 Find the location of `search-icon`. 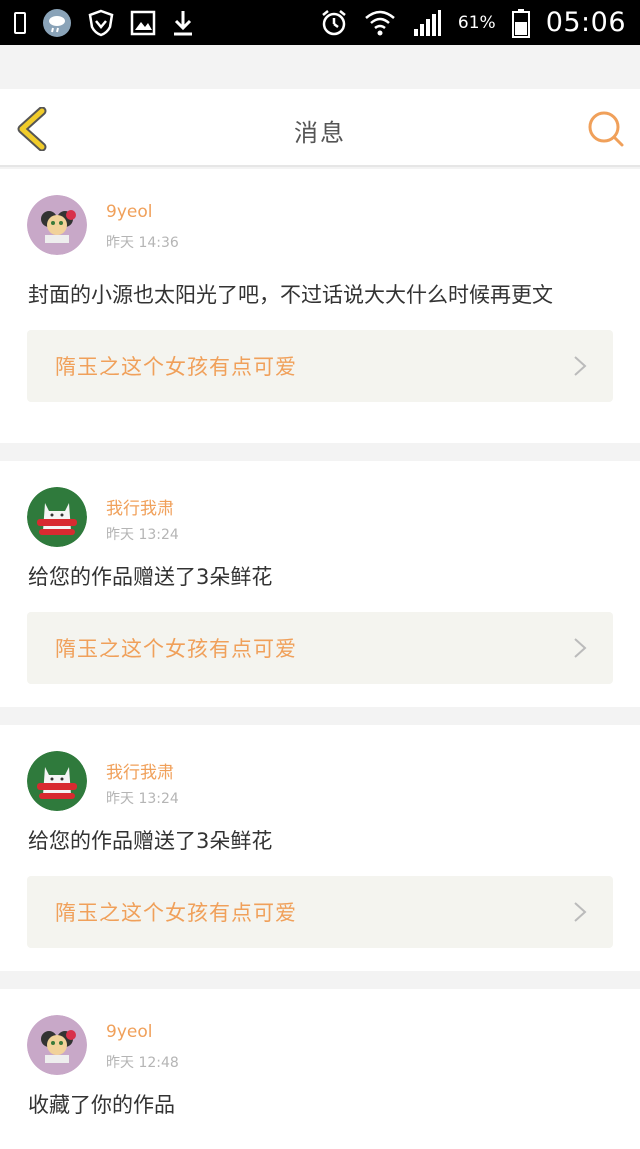

search-icon is located at coordinates (606, 129).